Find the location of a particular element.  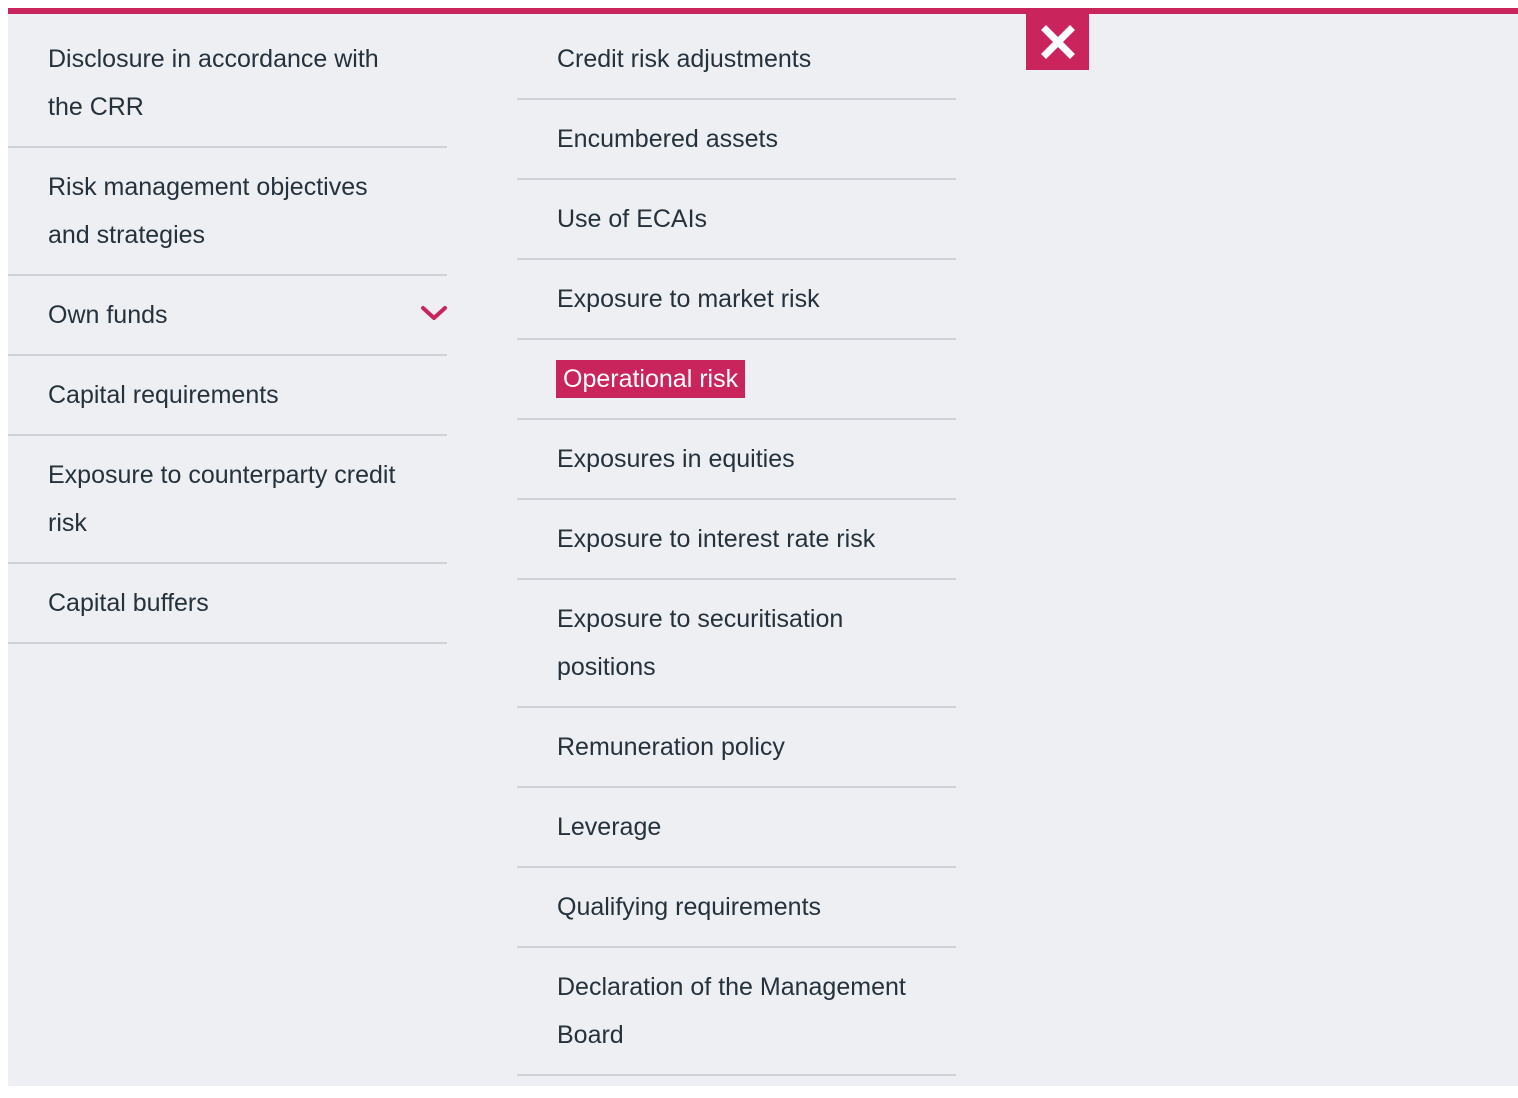

menu-item-label: Qualifying requirements is located at coordinates (689, 907).